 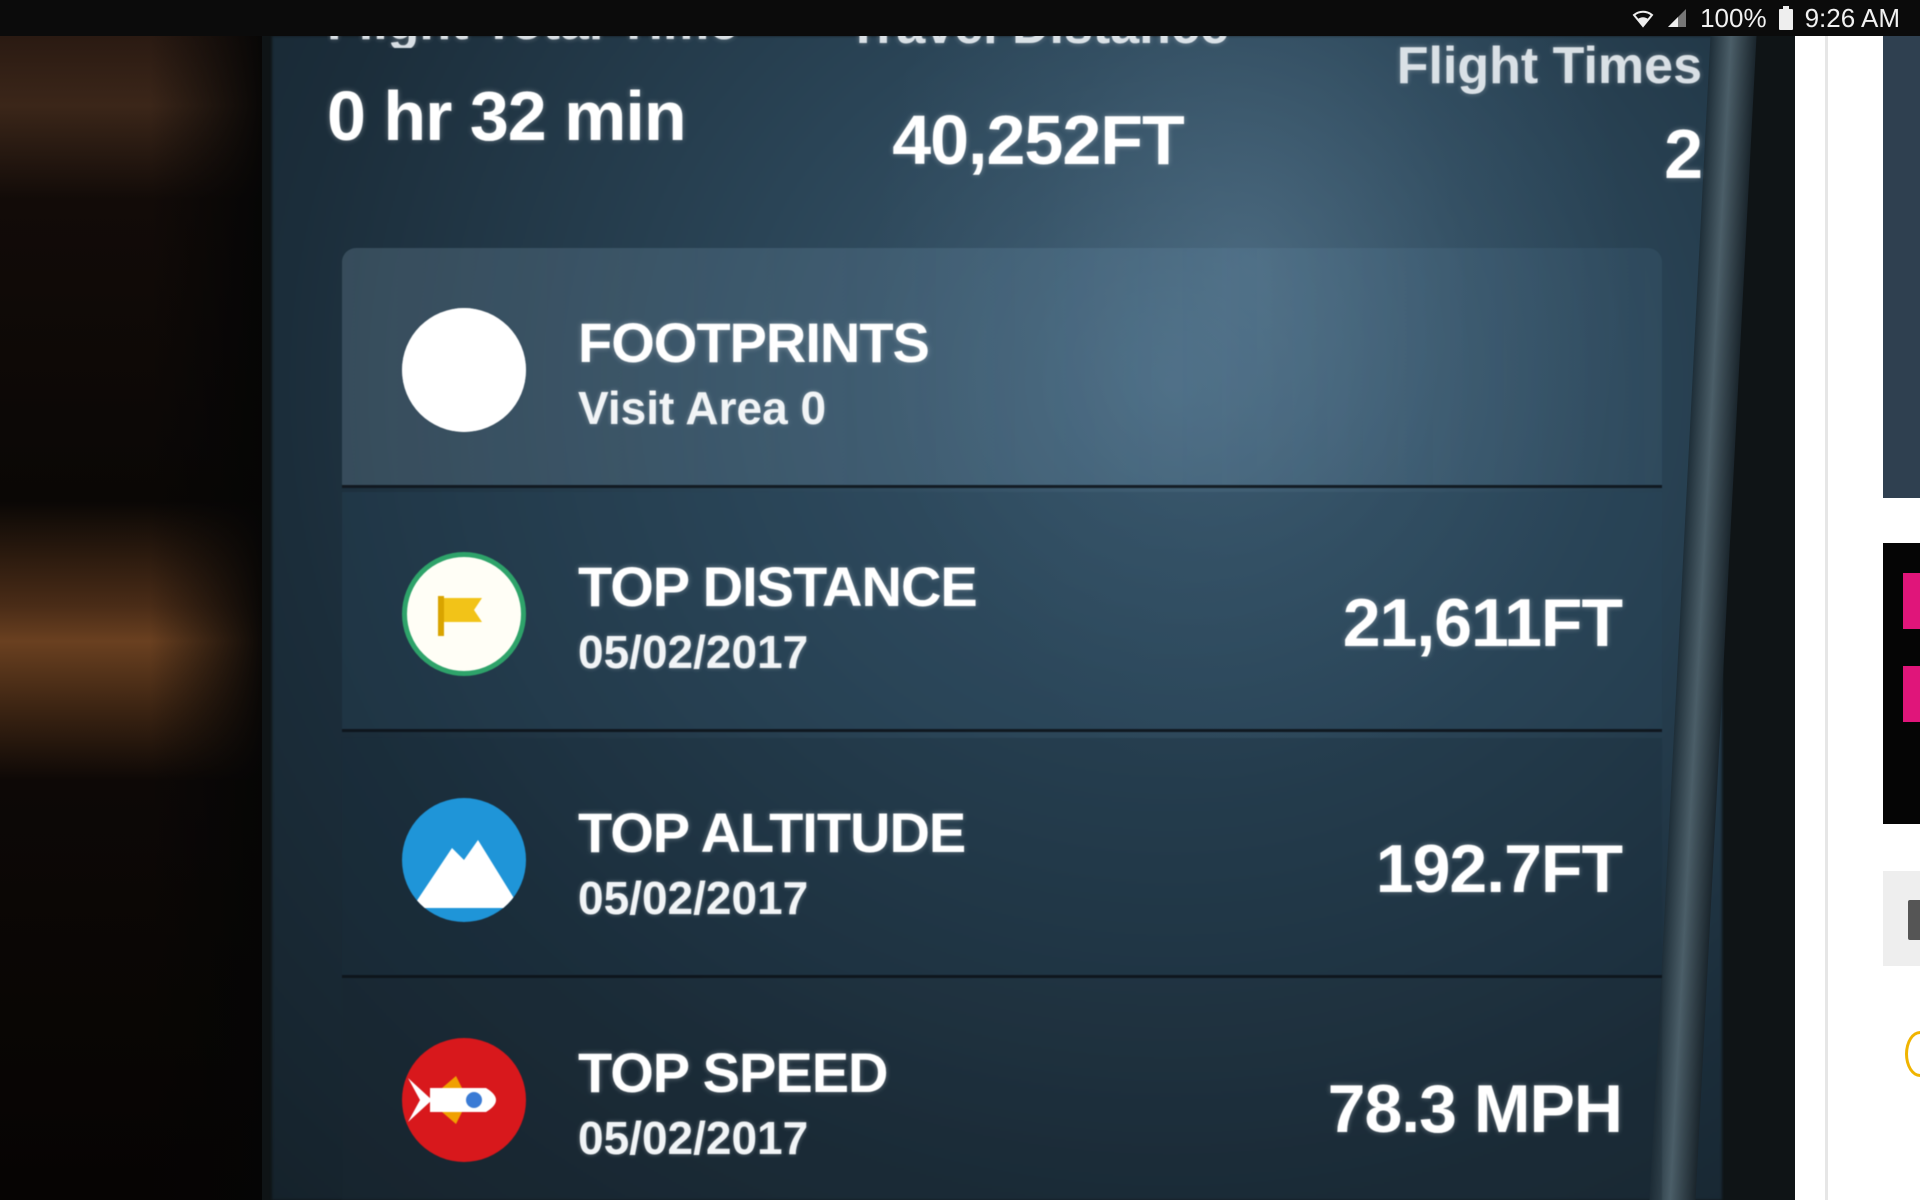 What do you see at coordinates (733, 1072) in the screenshot?
I see `record-title: TOP SPEED` at bounding box center [733, 1072].